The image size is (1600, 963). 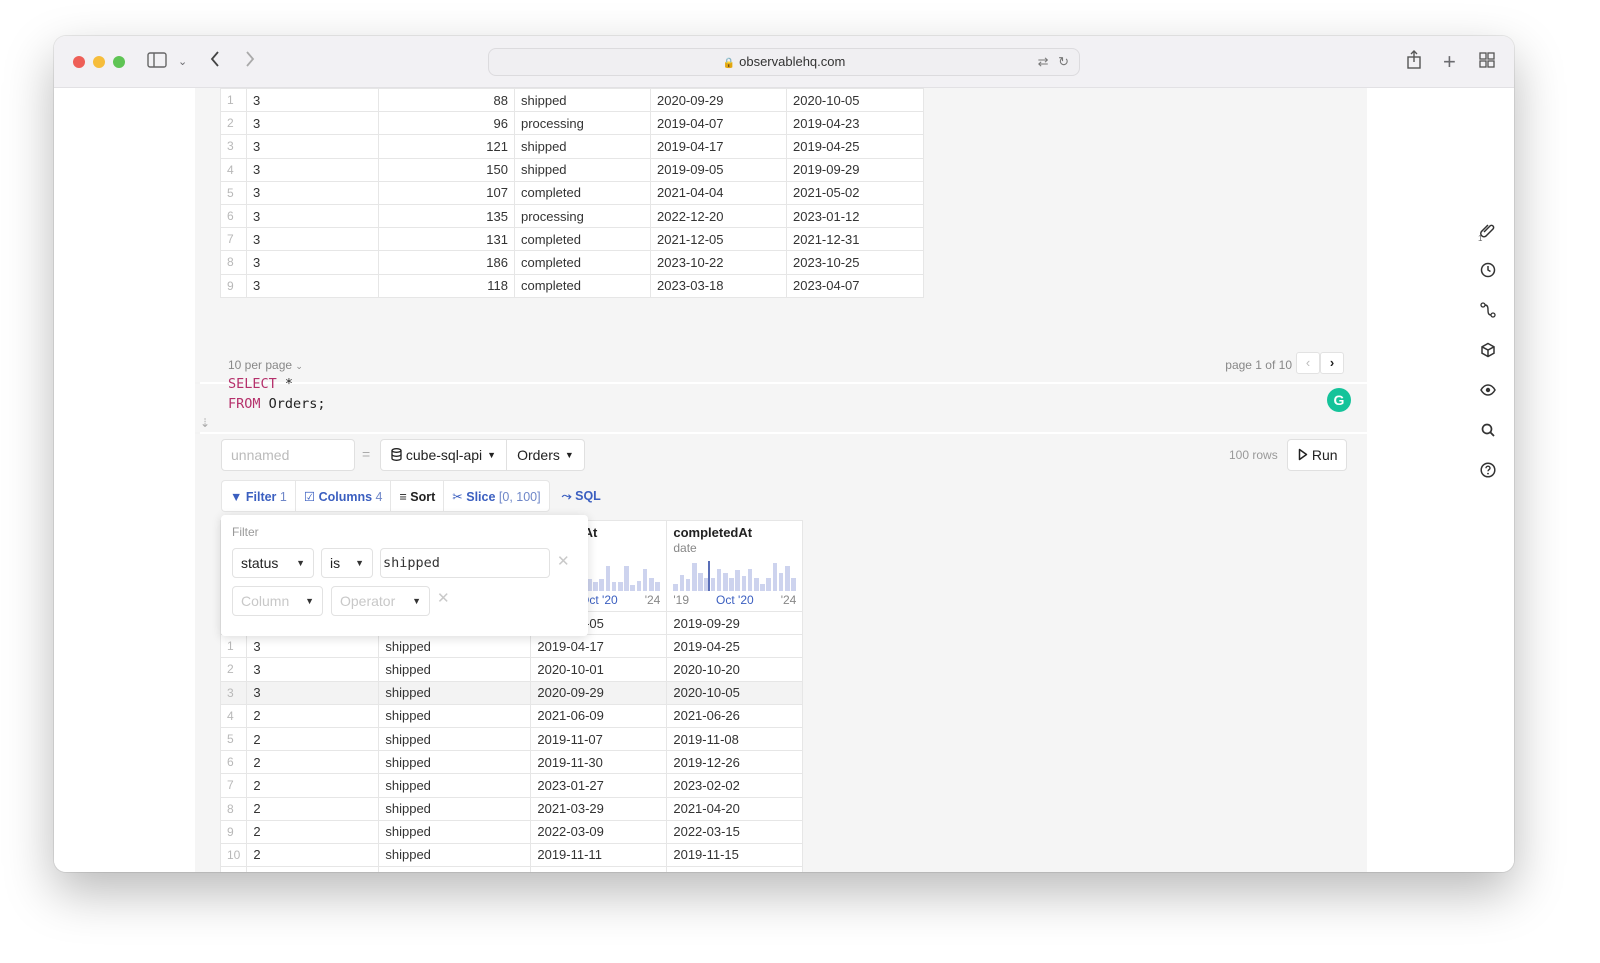 What do you see at coordinates (545, 455) in the screenshot?
I see `table-select: Orders ▼` at bounding box center [545, 455].